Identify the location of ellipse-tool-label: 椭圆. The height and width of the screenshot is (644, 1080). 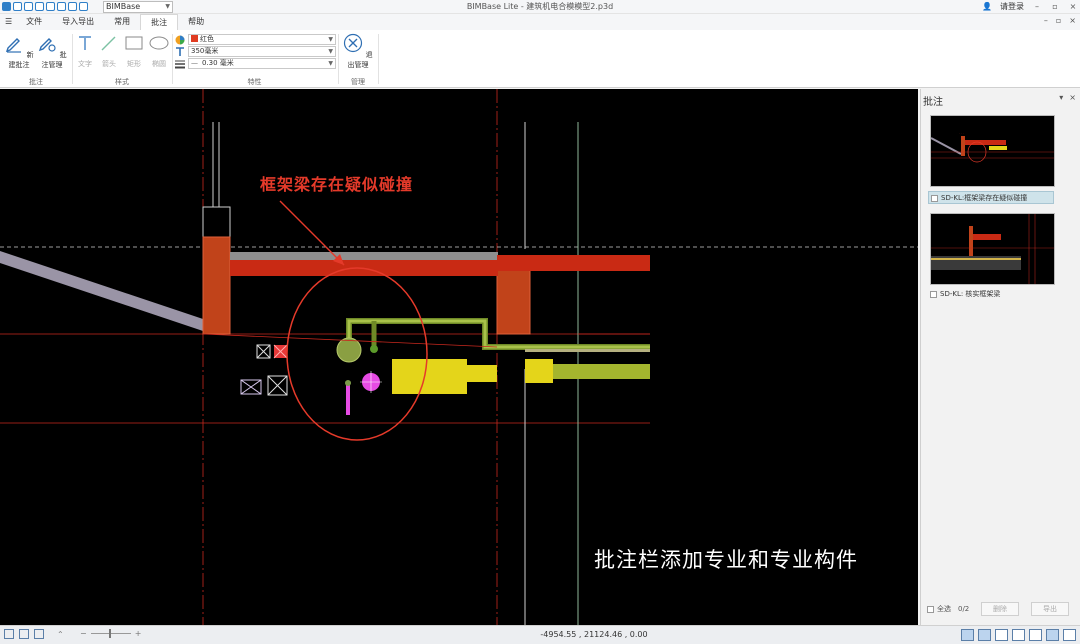
(159, 64).